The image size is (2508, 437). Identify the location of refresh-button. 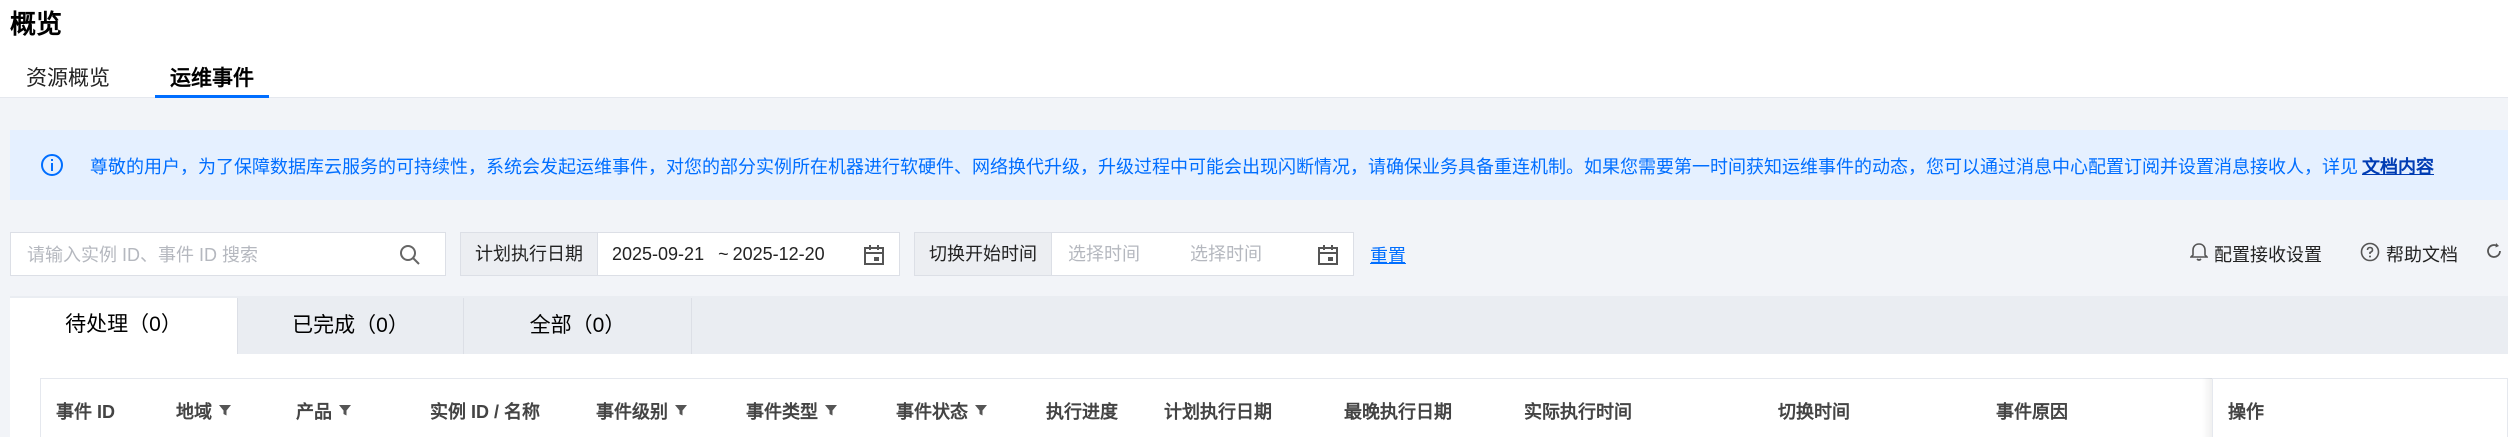
(2494, 253).